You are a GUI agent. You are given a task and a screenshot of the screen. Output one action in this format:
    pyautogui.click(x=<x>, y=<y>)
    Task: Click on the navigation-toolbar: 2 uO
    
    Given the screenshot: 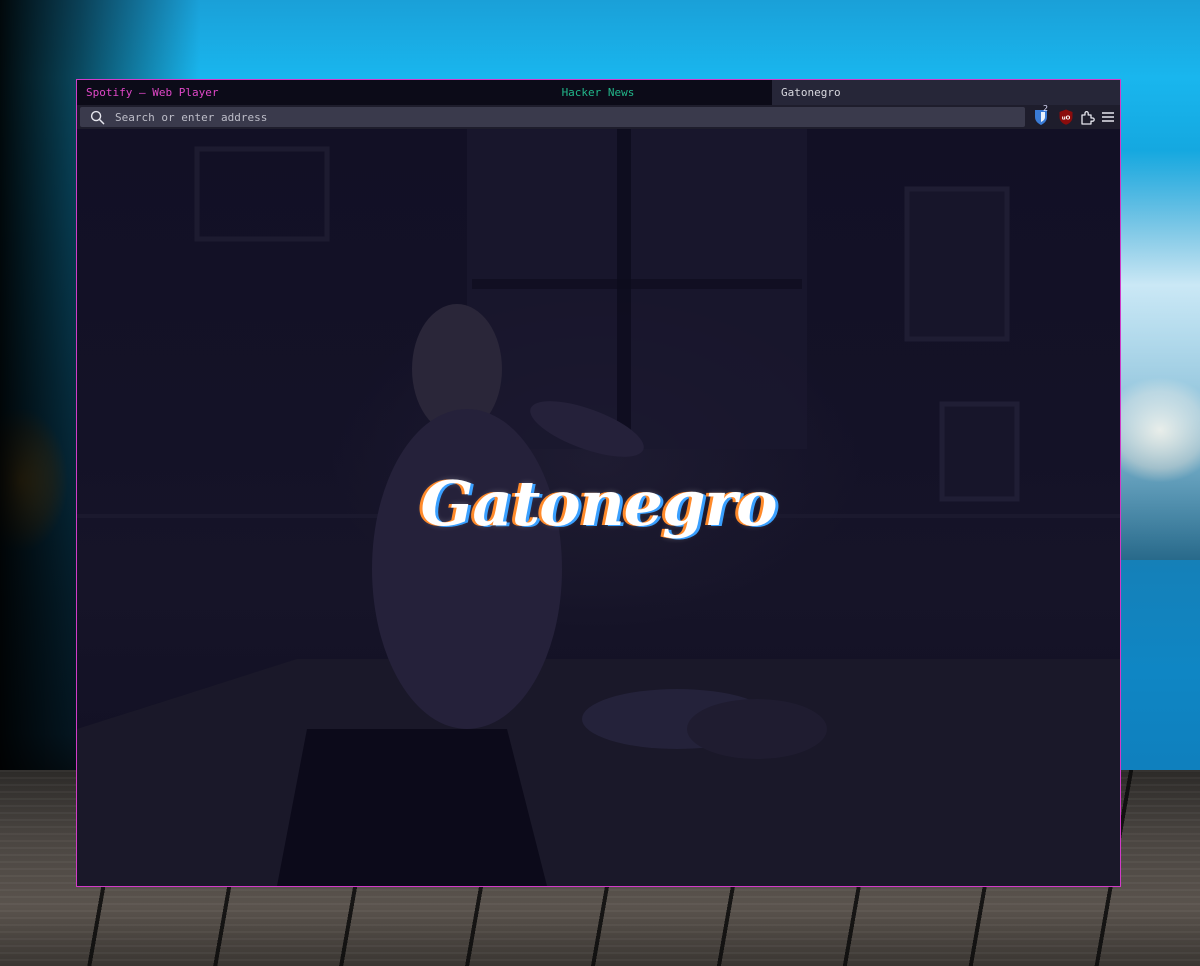 What is the action you would take?
    pyautogui.click(x=598, y=116)
    